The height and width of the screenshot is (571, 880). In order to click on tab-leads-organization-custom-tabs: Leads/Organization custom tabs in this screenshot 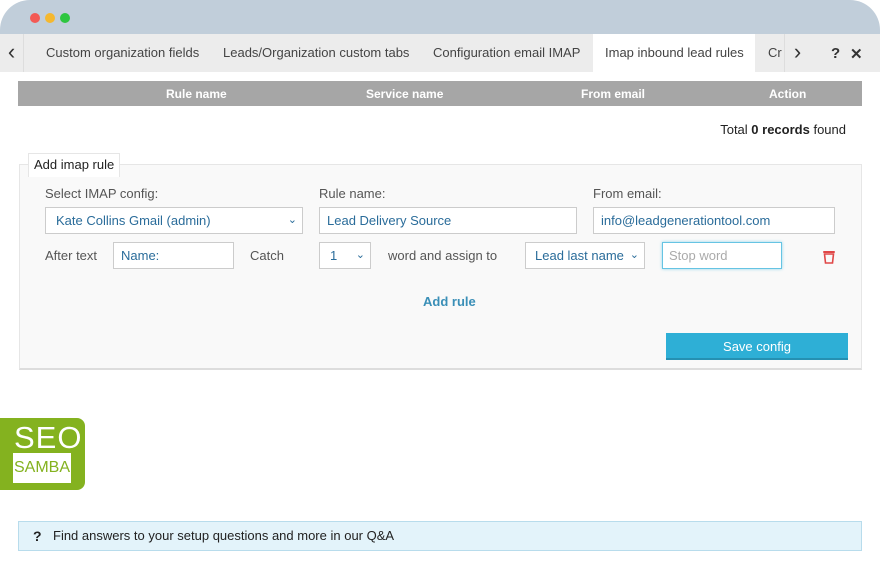, I will do `click(316, 53)`.